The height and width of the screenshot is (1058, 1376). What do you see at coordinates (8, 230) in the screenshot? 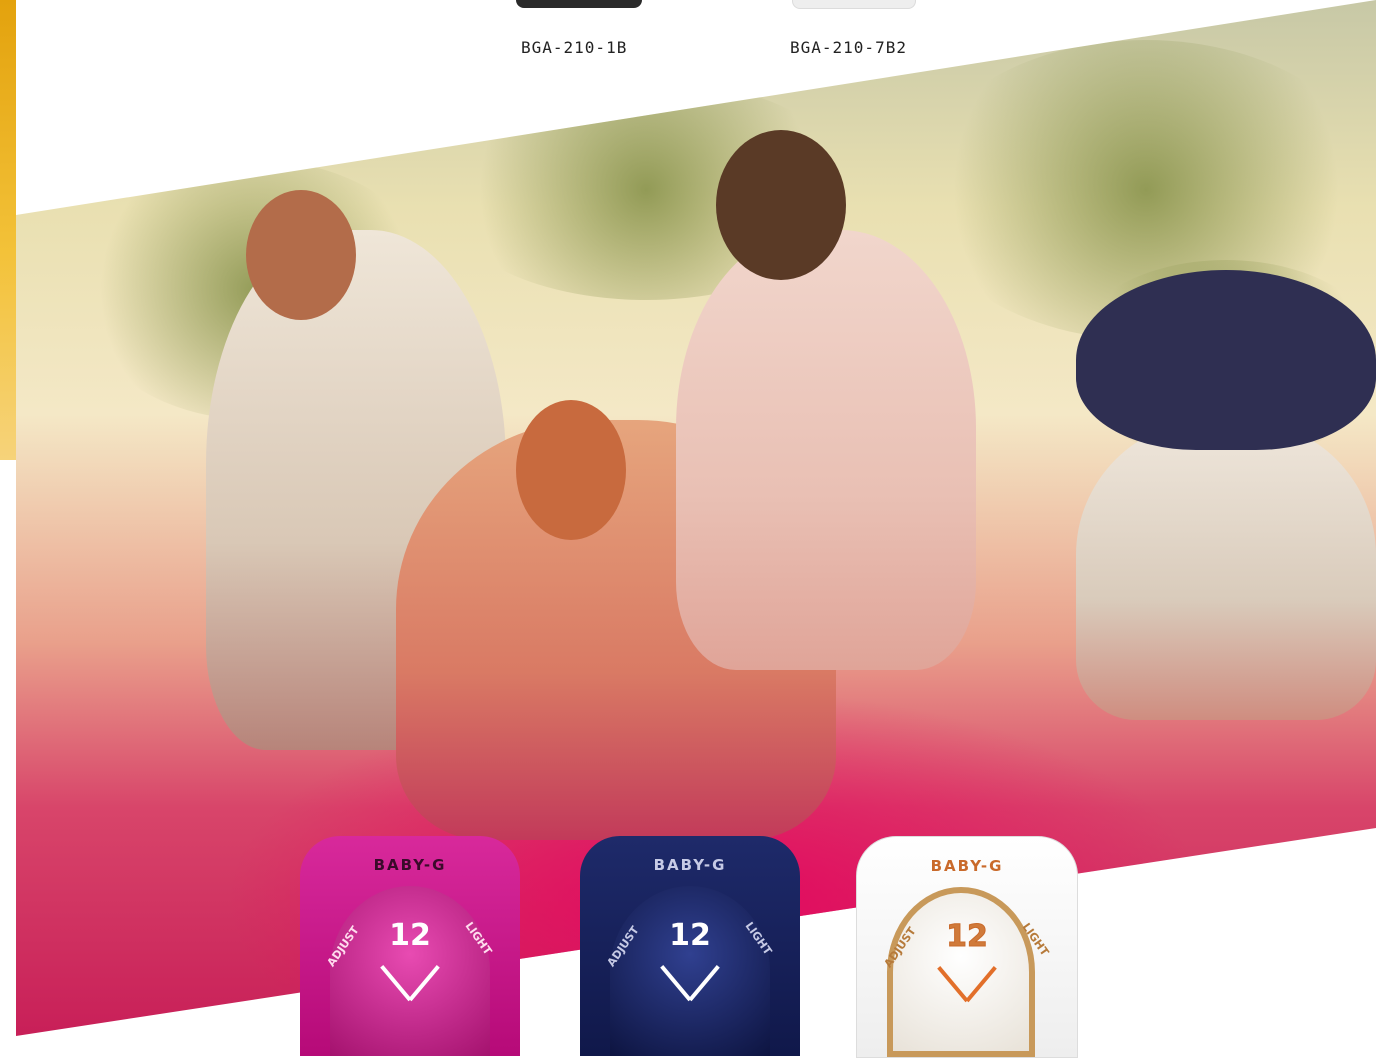
I see `left-accent-strip` at bounding box center [8, 230].